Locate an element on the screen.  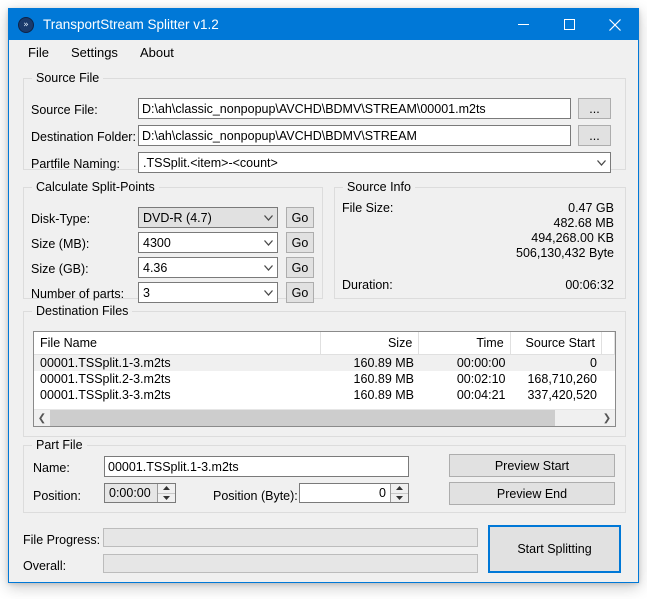
column-header-size: Size is located at coordinates (370, 343).